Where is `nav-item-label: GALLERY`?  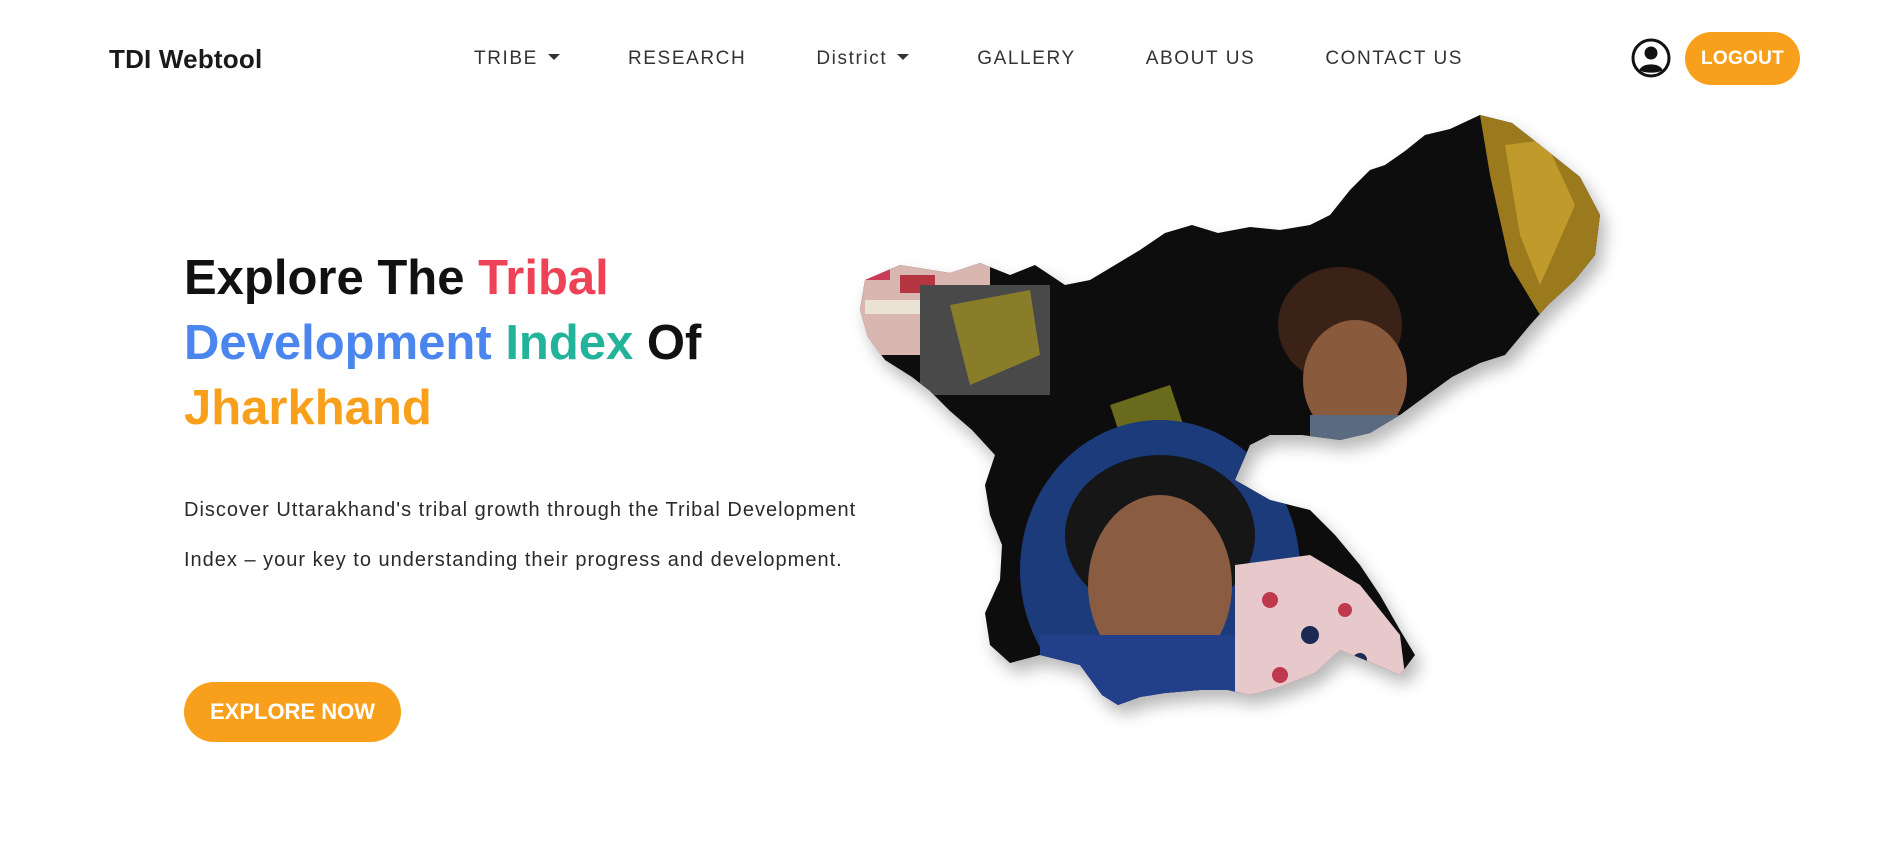
nav-item-label: GALLERY is located at coordinates (1026, 58).